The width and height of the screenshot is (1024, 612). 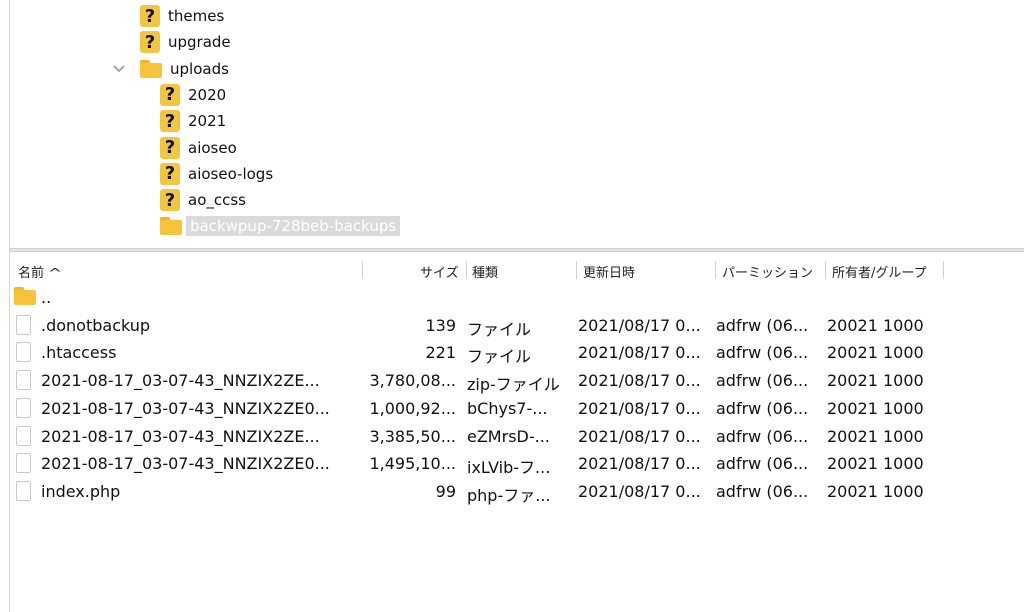 What do you see at coordinates (609, 271) in the screenshot?
I see `column-header-modified: 更新日時` at bounding box center [609, 271].